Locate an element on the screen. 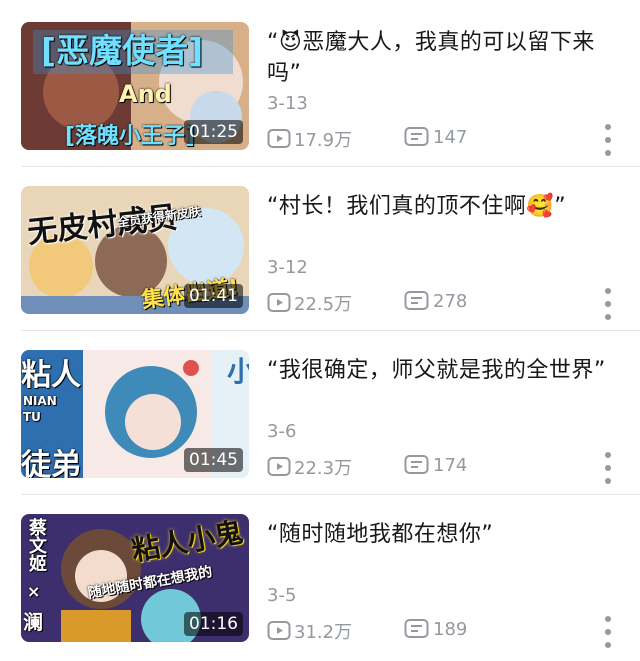 The width and height of the screenshot is (640, 661). video-title-text: “我很确定，师父就是我的全世界” is located at coordinates (436, 370).